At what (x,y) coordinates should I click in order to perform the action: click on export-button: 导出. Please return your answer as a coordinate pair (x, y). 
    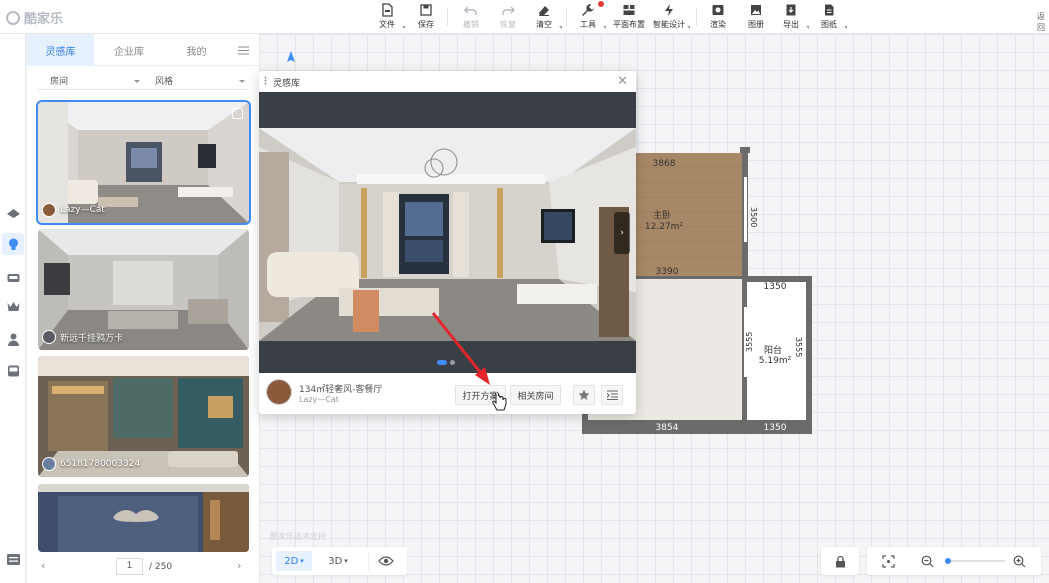
    Looking at the image, I should click on (792, 17).